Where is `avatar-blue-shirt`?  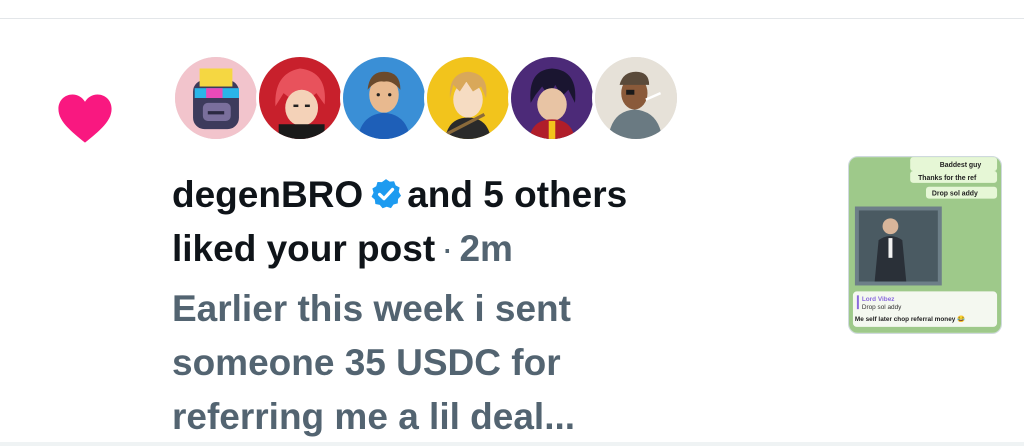
avatar-blue-shirt is located at coordinates (384, 98).